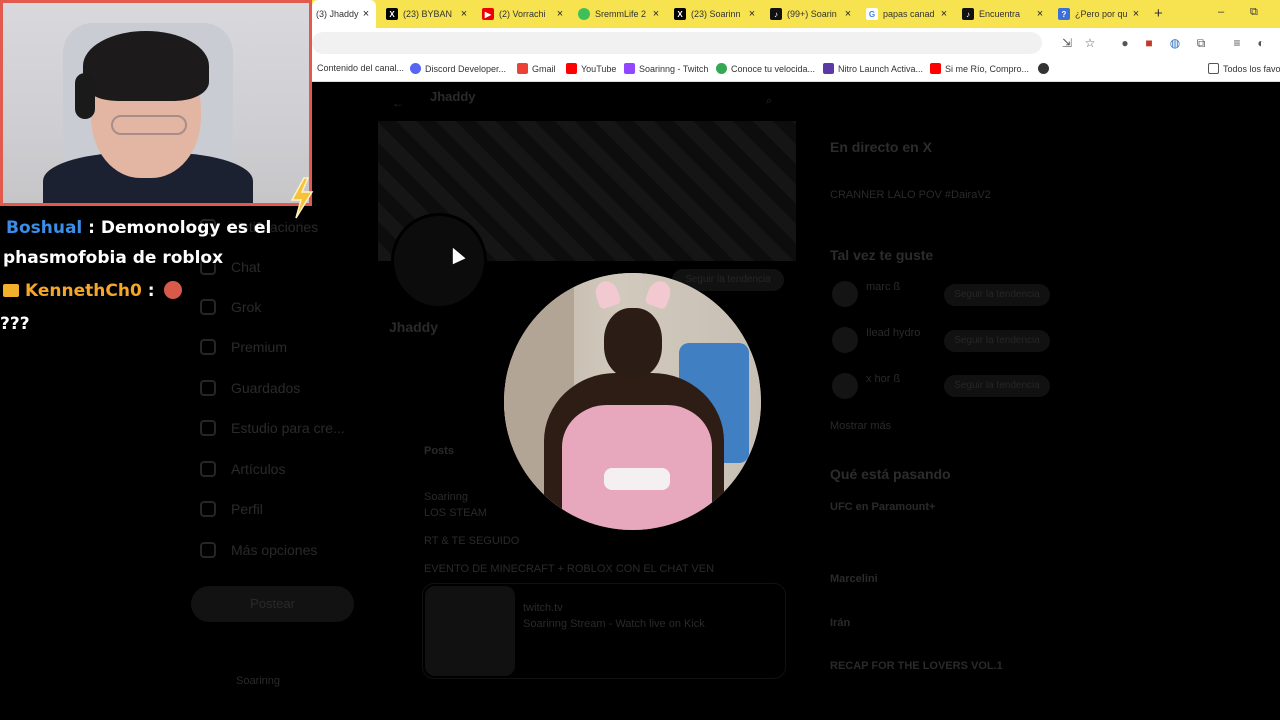 This screenshot has width=1280, height=720. What do you see at coordinates (258, 681) in the screenshot?
I see `account-name: Soarinng` at bounding box center [258, 681].